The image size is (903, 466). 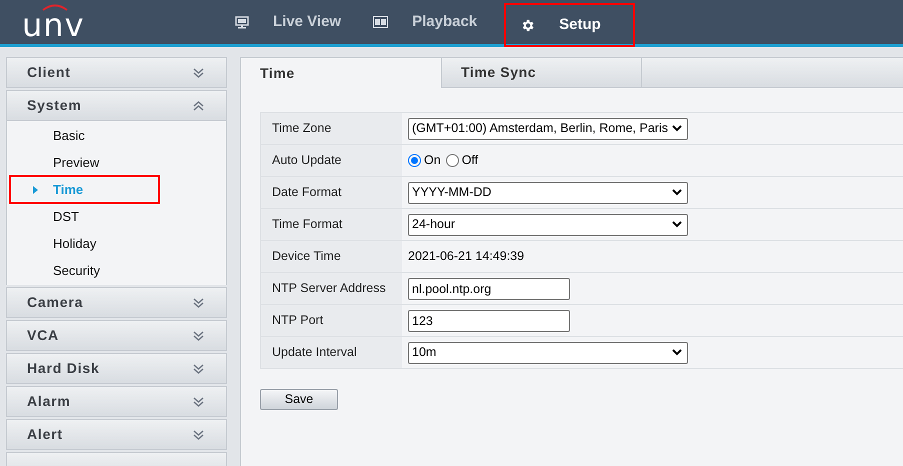 What do you see at coordinates (466, 257) in the screenshot?
I see `field-value: 2021-06-21 14:49:39` at bounding box center [466, 257].